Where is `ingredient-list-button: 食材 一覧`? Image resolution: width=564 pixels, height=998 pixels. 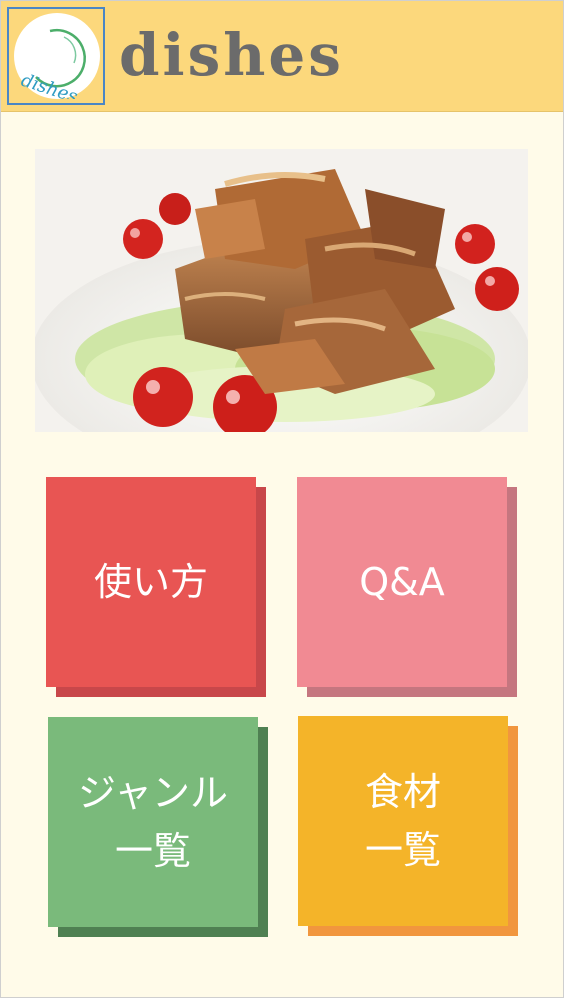 ingredient-list-button: 食材 一覧 is located at coordinates (403, 821).